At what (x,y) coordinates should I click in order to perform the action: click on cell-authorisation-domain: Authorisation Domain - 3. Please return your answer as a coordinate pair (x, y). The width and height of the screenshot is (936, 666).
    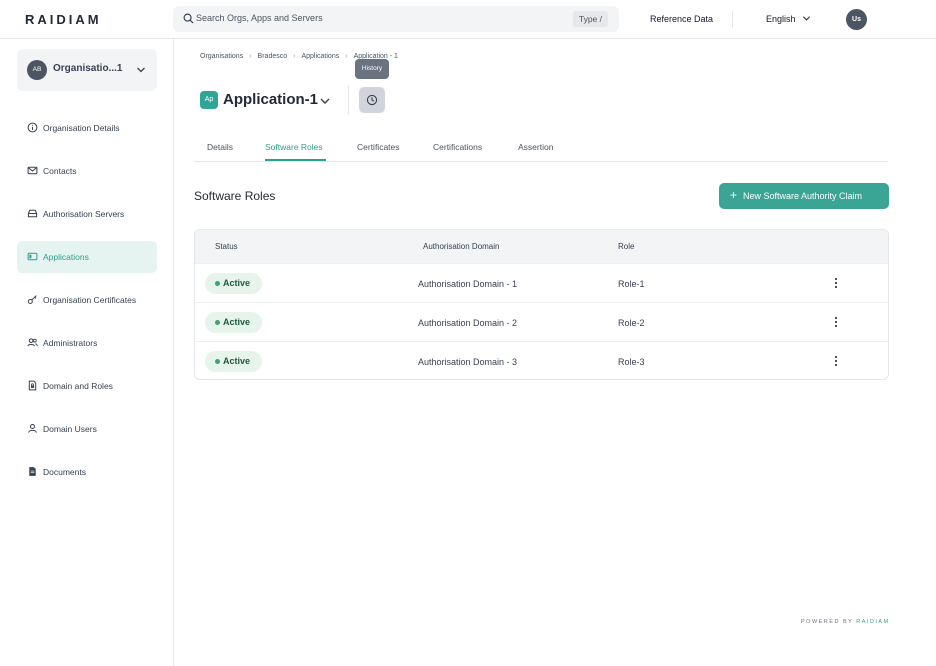
    Looking at the image, I should click on (468, 362).